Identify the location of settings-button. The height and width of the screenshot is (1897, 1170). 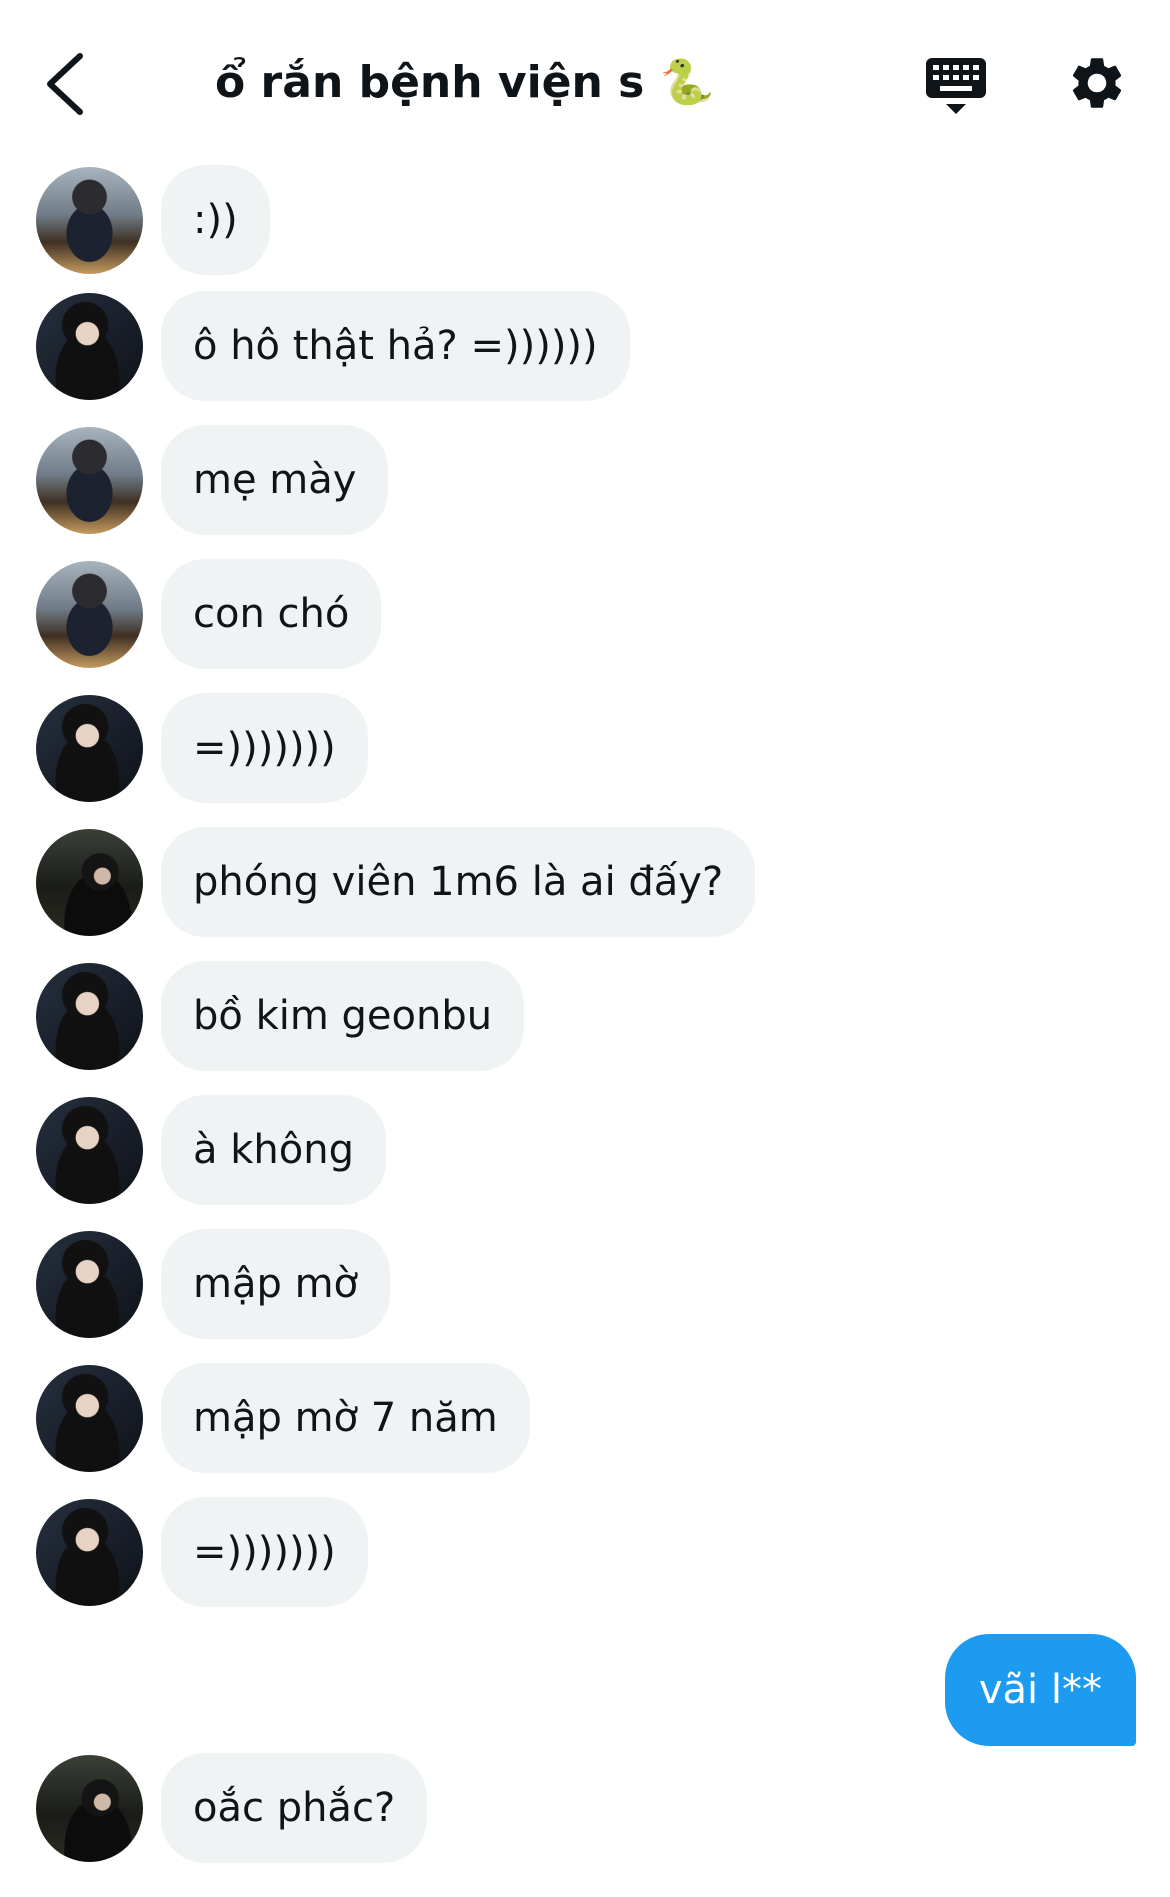
(1097, 83).